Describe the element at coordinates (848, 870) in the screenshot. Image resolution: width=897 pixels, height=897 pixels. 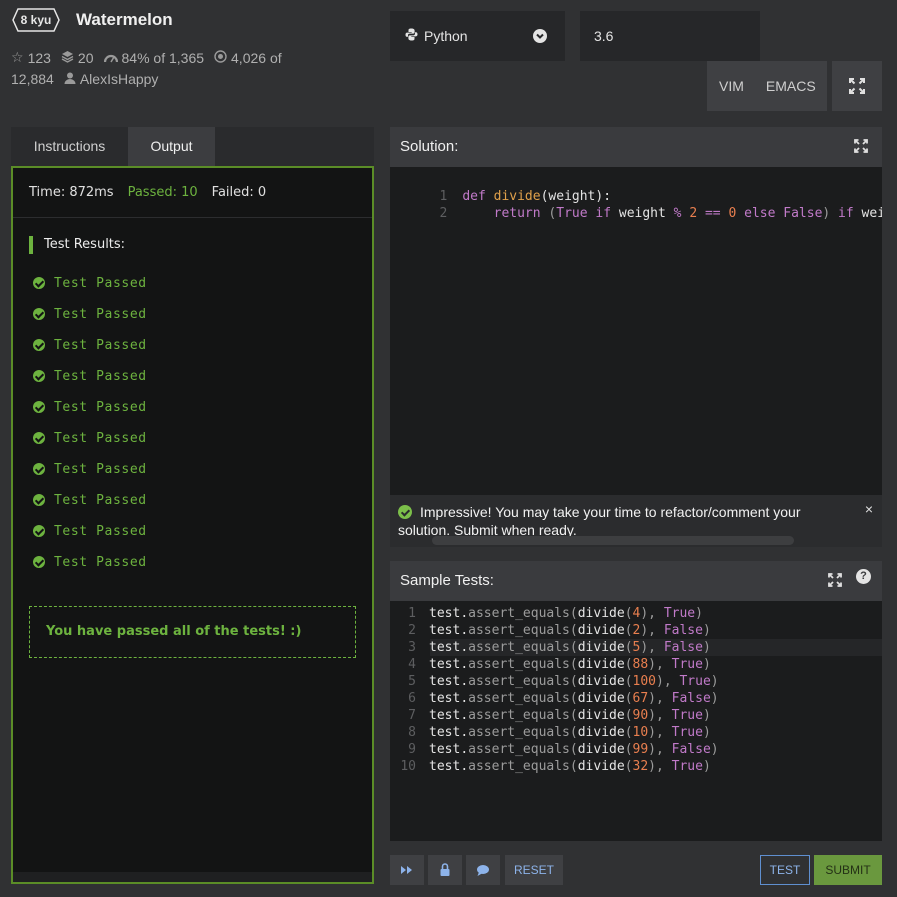
I see `submit-button: SUBMIT` at that location.